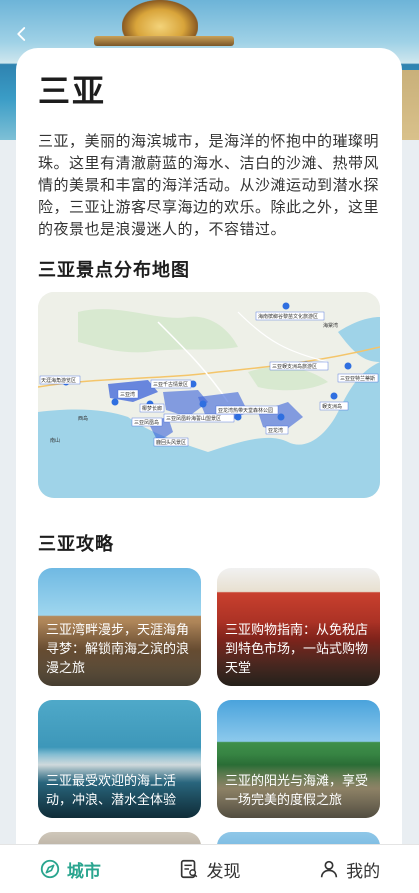 The image size is (419, 893). What do you see at coordinates (297, 649) in the screenshot?
I see `guide-caption: 三亚购物指南：从免税店到特色市场，一站式购物天堂` at bounding box center [297, 649].